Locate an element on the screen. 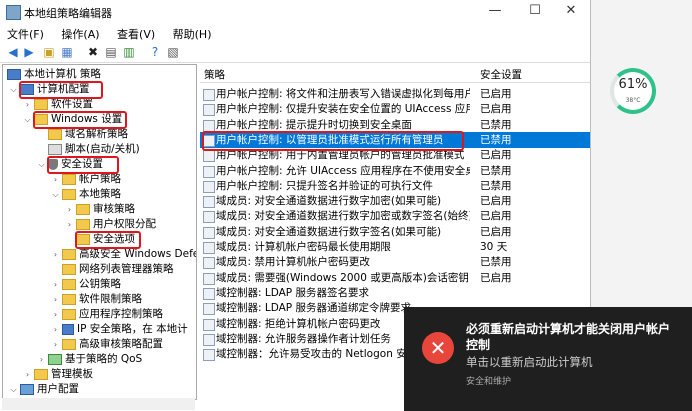 This screenshot has height=411, width=692. view-icon: ▧ is located at coordinates (173, 52).